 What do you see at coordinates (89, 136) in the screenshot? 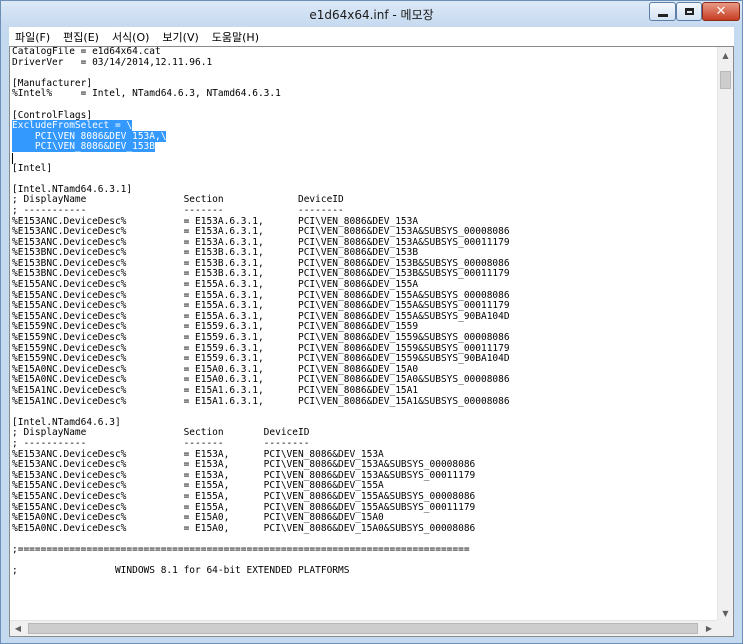
I see `text-line-content: PCI\VEN_8086&DEV_153A,\` at bounding box center [89, 136].